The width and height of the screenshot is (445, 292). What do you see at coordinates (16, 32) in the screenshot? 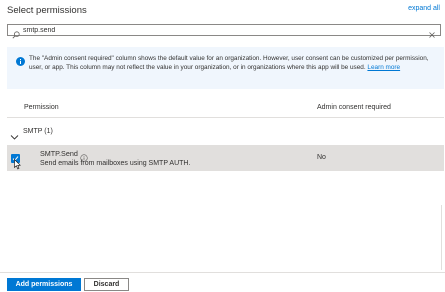
I see `search-icon` at bounding box center [16, 32].